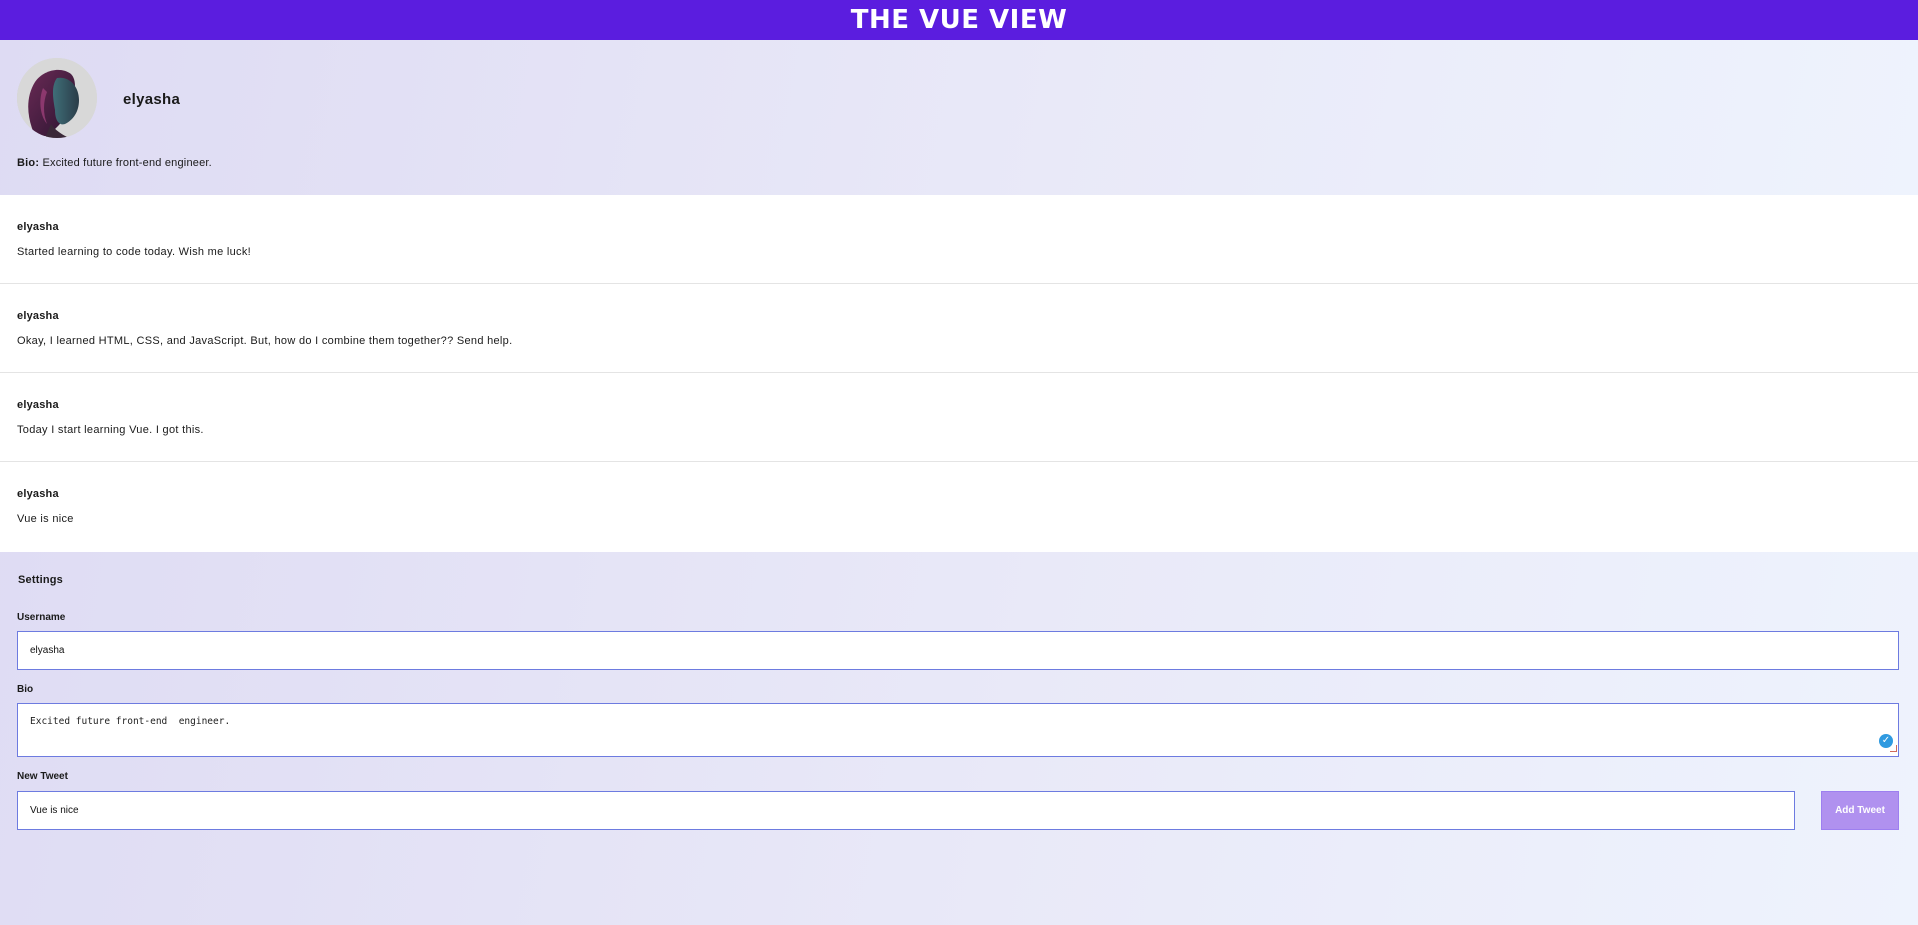  I want to click on avatar, so click(57, 98).